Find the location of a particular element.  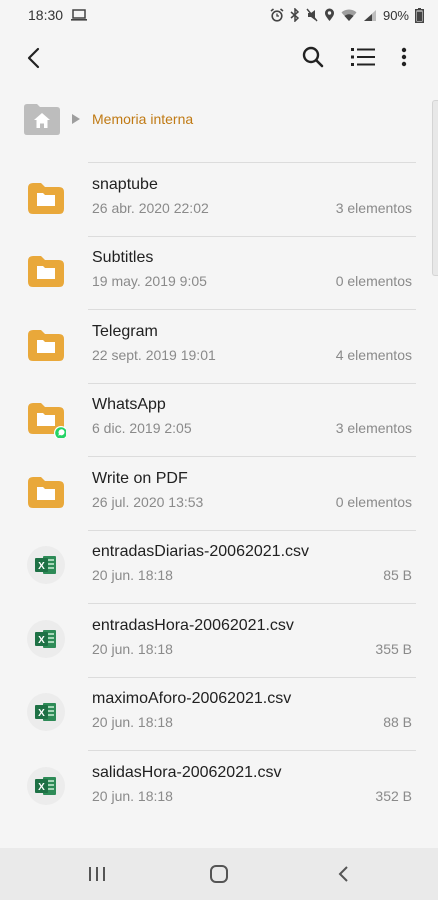

back-button is located at coordinates (34, 58).